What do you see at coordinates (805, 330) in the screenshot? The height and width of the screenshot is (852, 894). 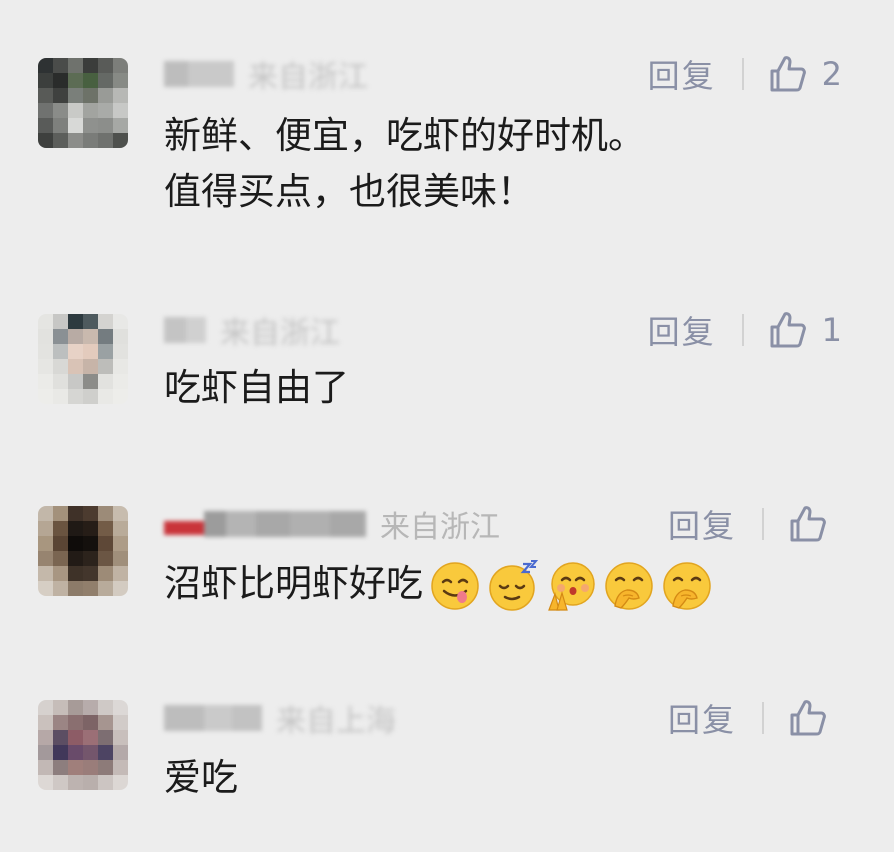 I see `like-button: 1` at bounding box center [805, 330].